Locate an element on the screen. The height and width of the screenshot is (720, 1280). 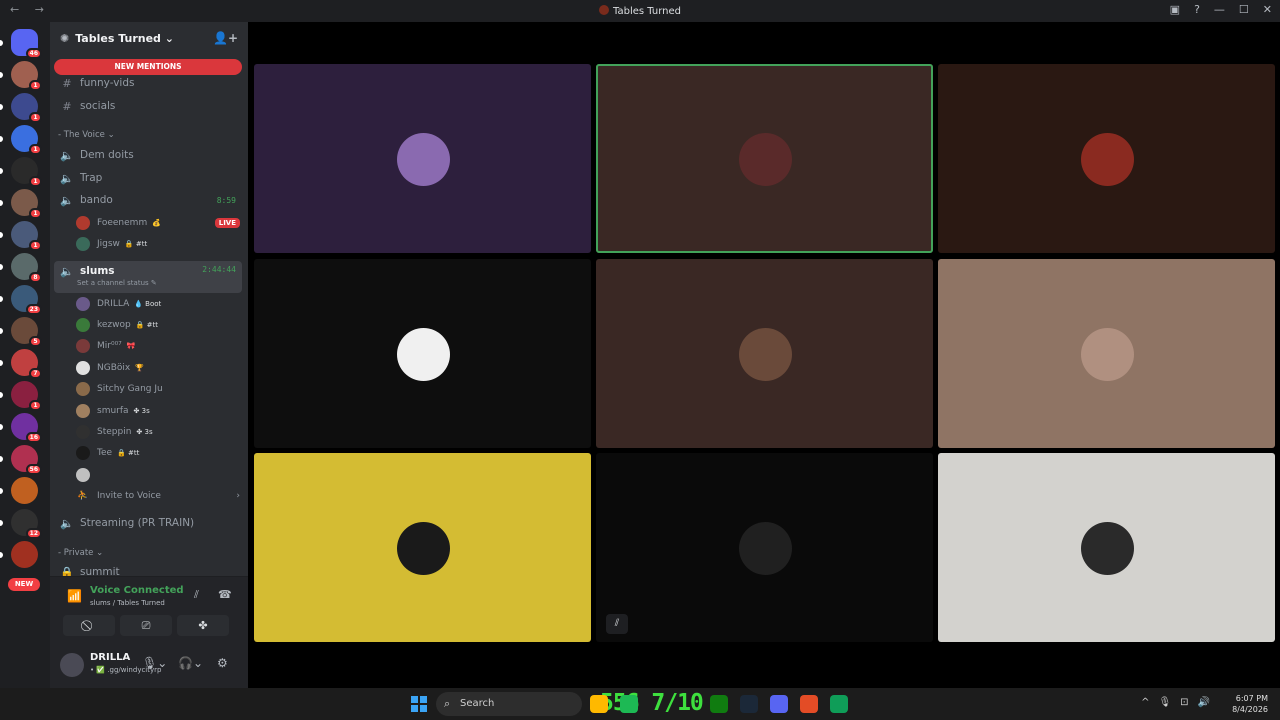
muted-mic-icon: ⫽ is located at coordinates (617, 624).